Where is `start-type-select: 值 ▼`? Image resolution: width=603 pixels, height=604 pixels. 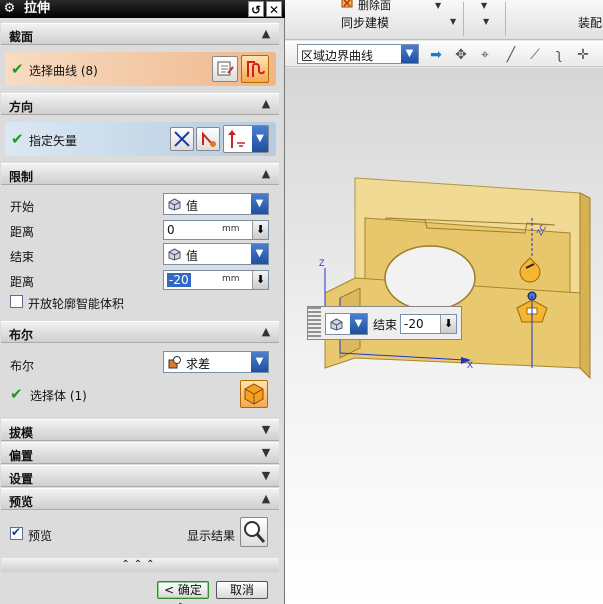 start-type-select: 值 ▼ is located at coordinates (216, 204).